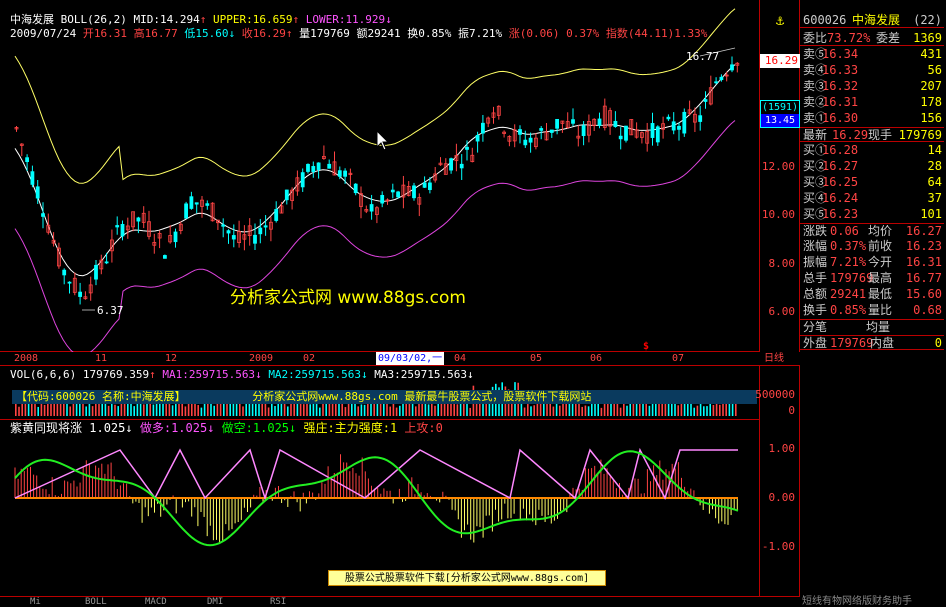  Describe the element at coordinates (923, 262) in the screenshot. I see `stat-value: 16.31` at that location.